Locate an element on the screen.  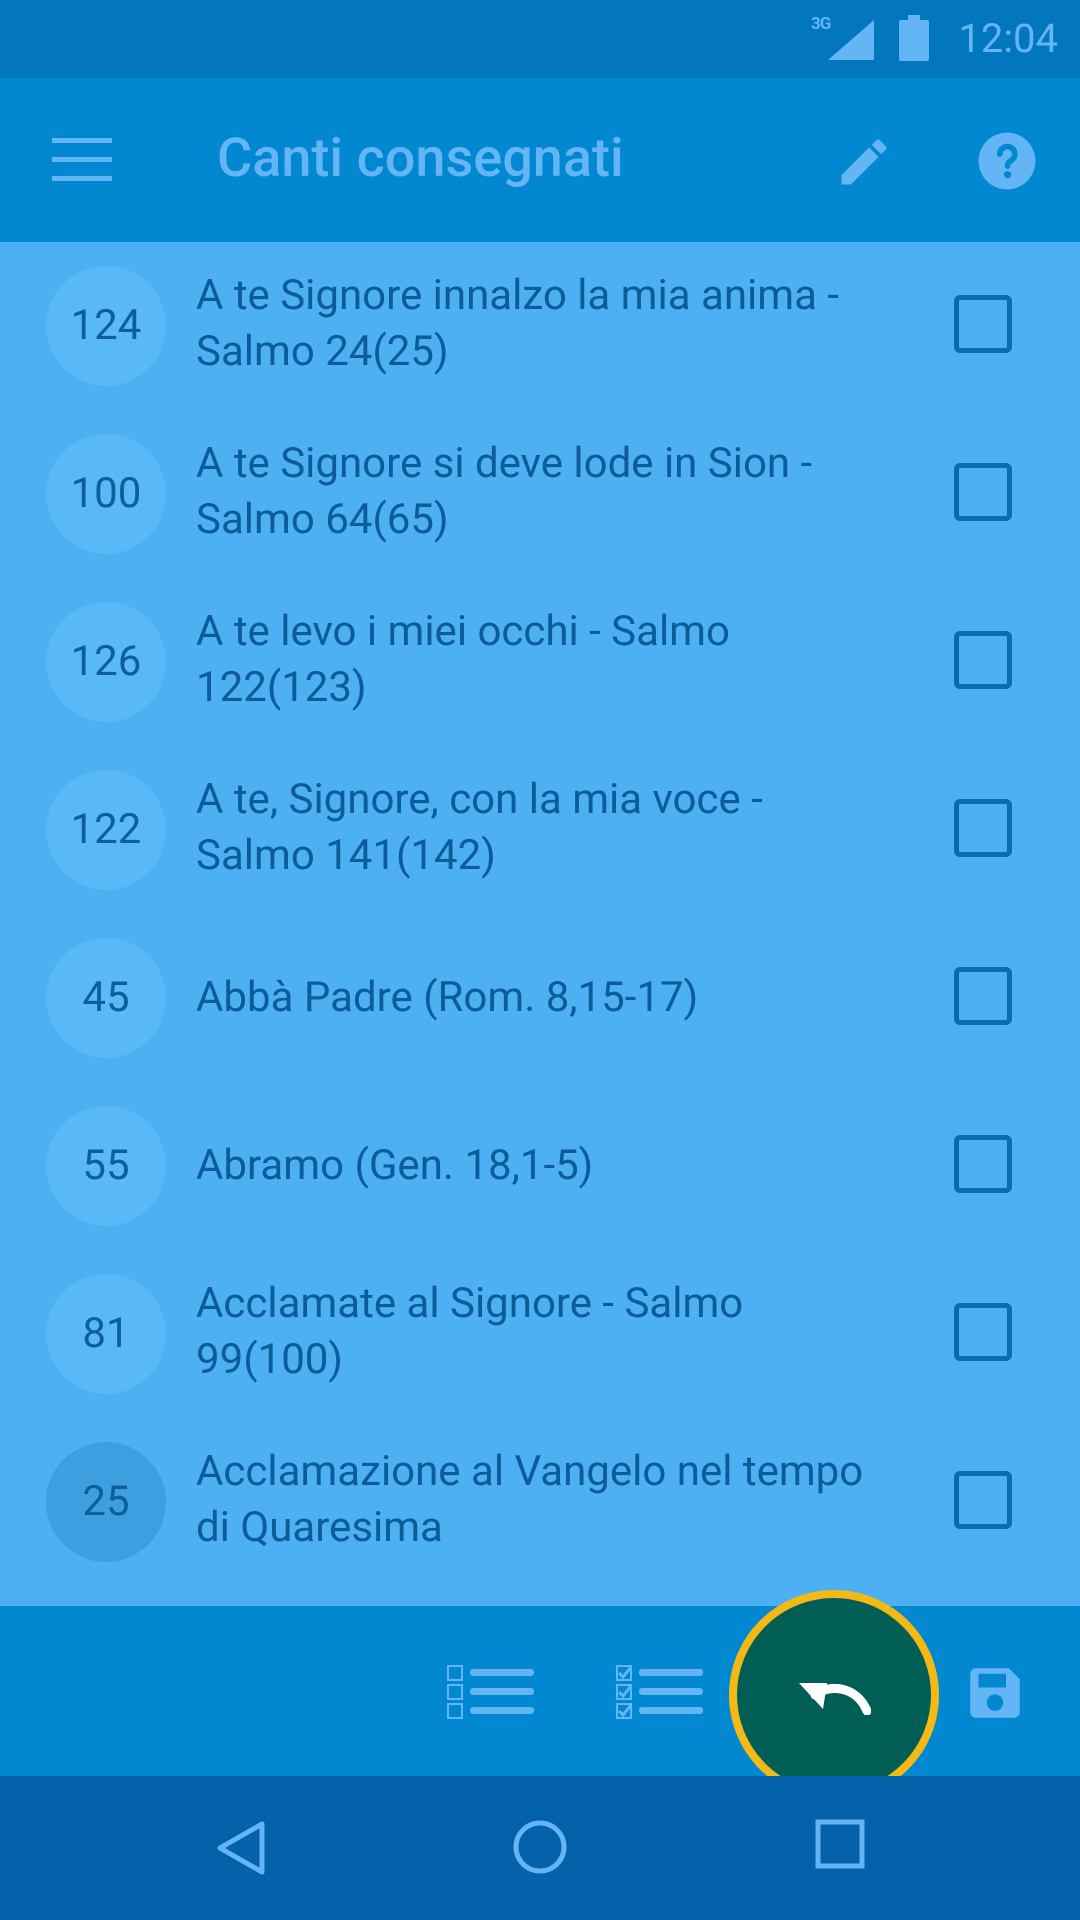
song-number: 122 is located at coordinates (106, 830).